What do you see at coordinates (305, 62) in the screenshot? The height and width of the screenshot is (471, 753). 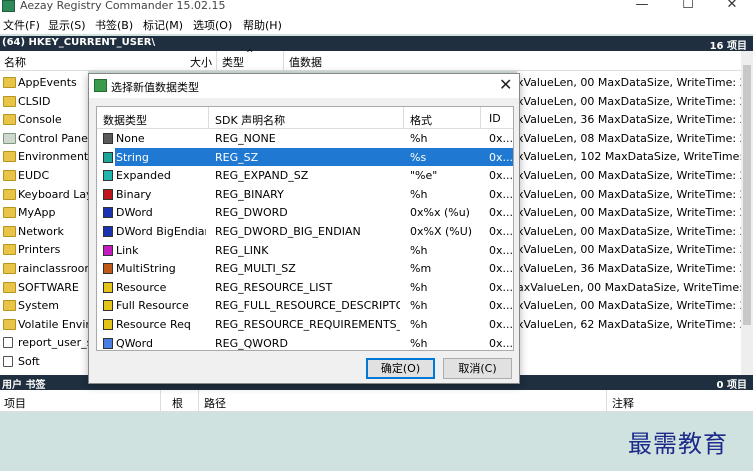 I see `column-data: 值数据` at bounding box center [305, 62].